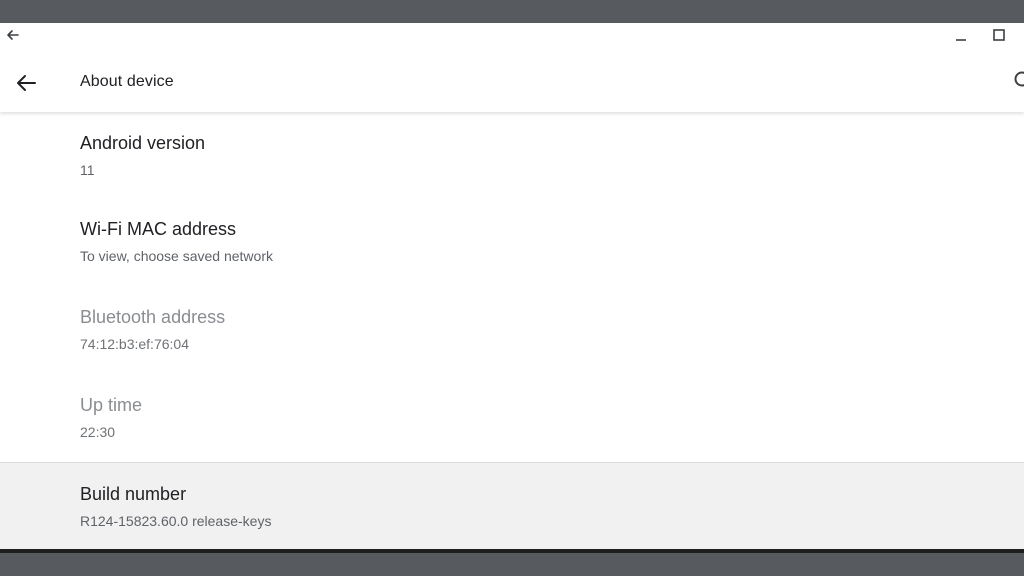 This screenshot has width=1024, height=576. What do you see at coordinates (999, 36) in the screenshot?
I see `maximize-icon` at bounding box center [999, 36].